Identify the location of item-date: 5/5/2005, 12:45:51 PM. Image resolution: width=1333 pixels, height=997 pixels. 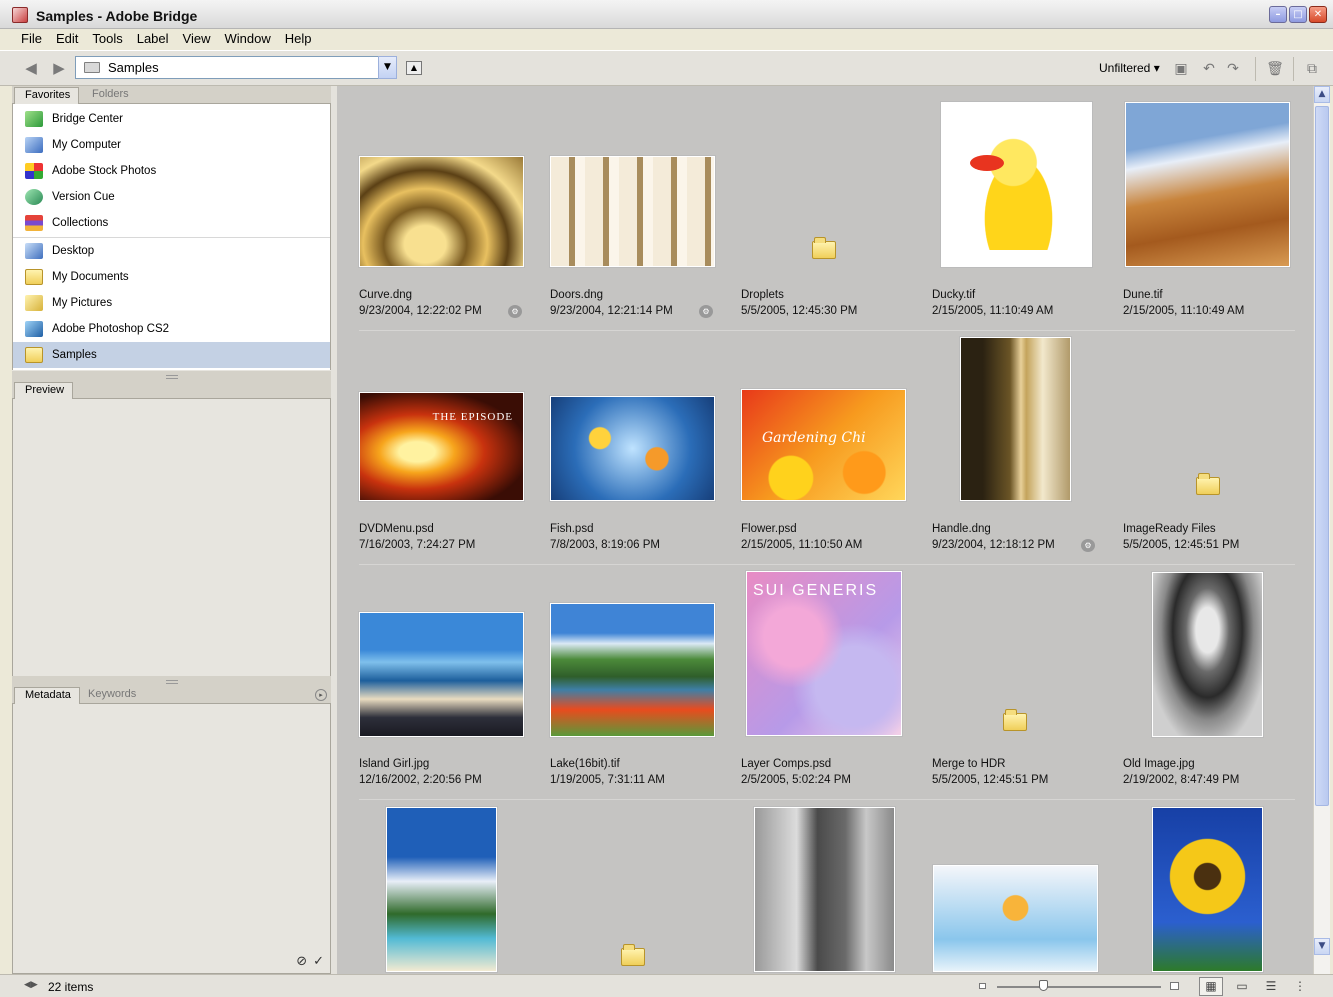
(990, 780).